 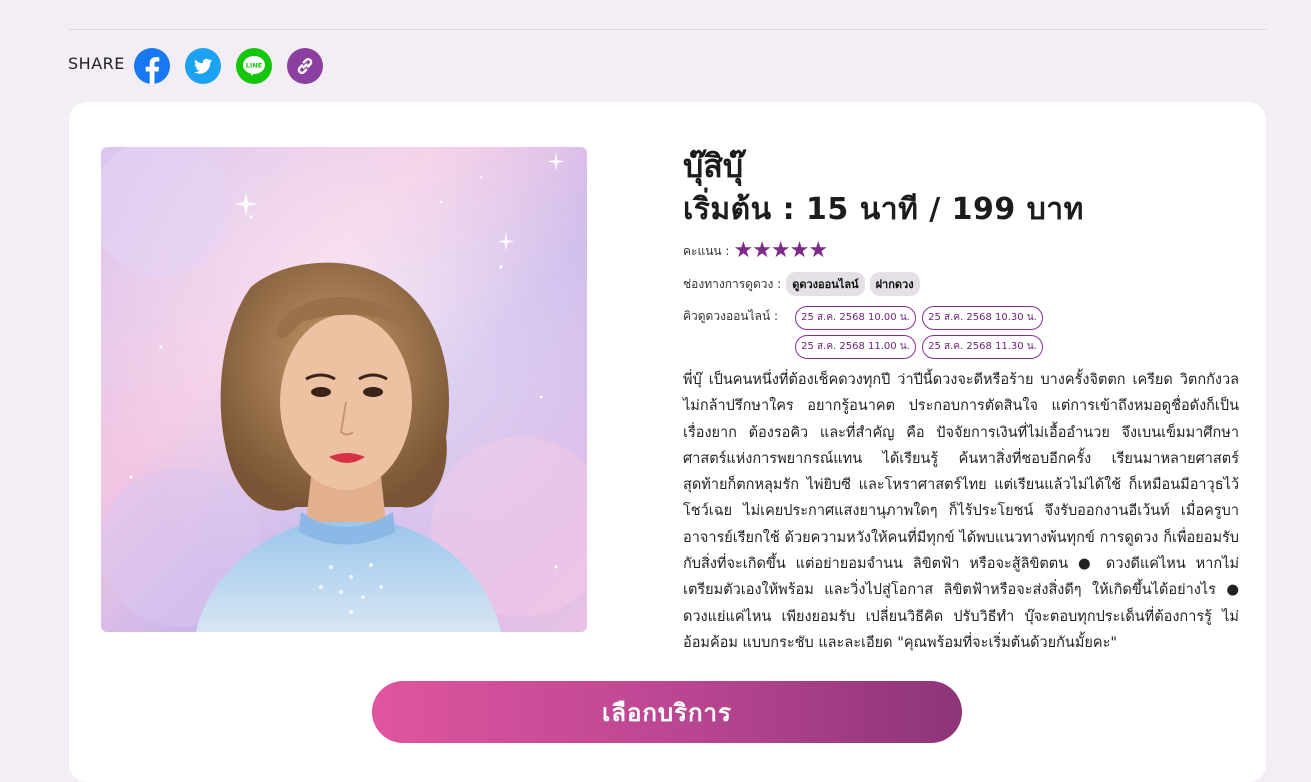 What do you see at coordinates (883, 209) in the screenshot?
I see `price-text: เริ่มต้น : 15 นาที / 199 บาท` at bounding box center [883, 209].